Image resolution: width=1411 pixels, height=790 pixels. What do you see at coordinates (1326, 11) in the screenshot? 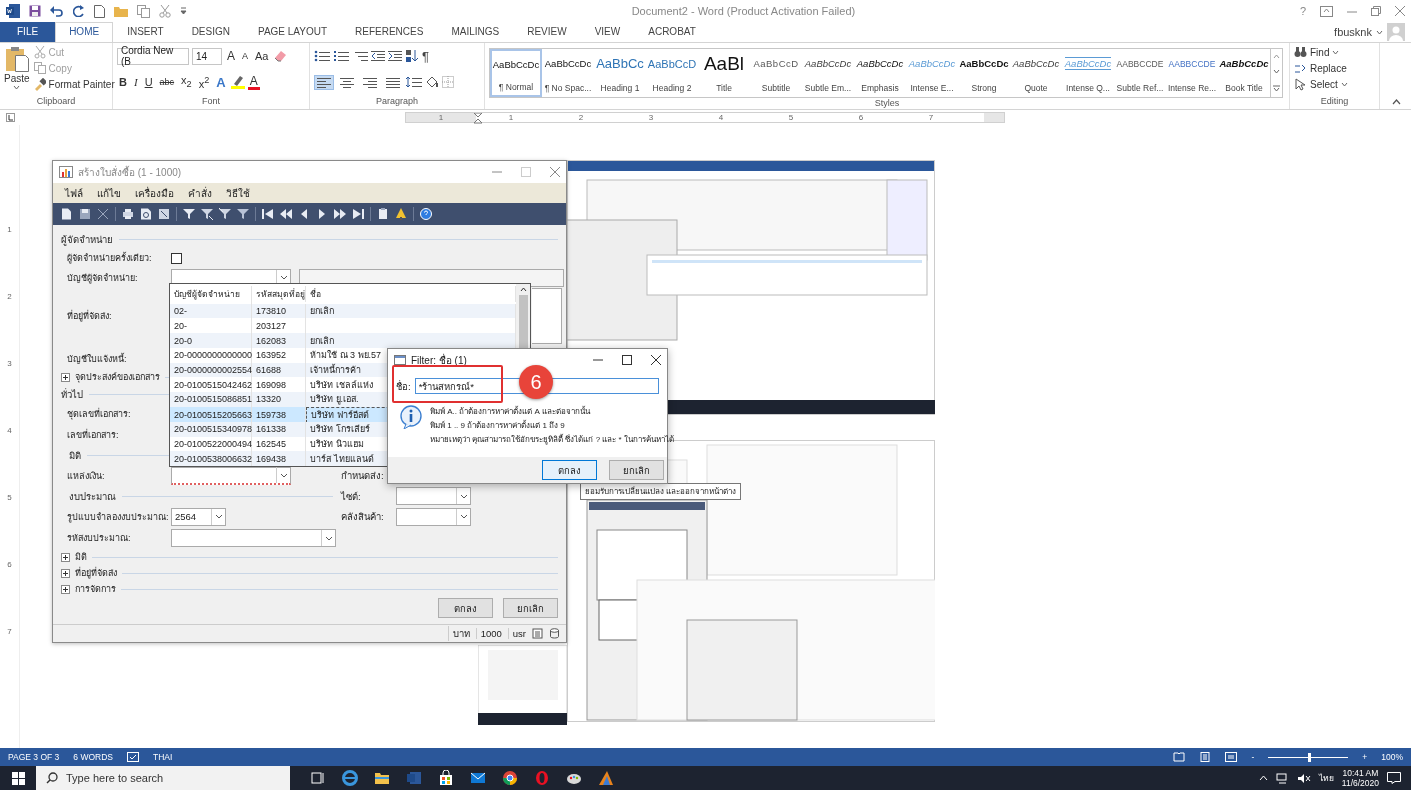
I see `ribbon-display-icon` at bounding box center [1326, 11].